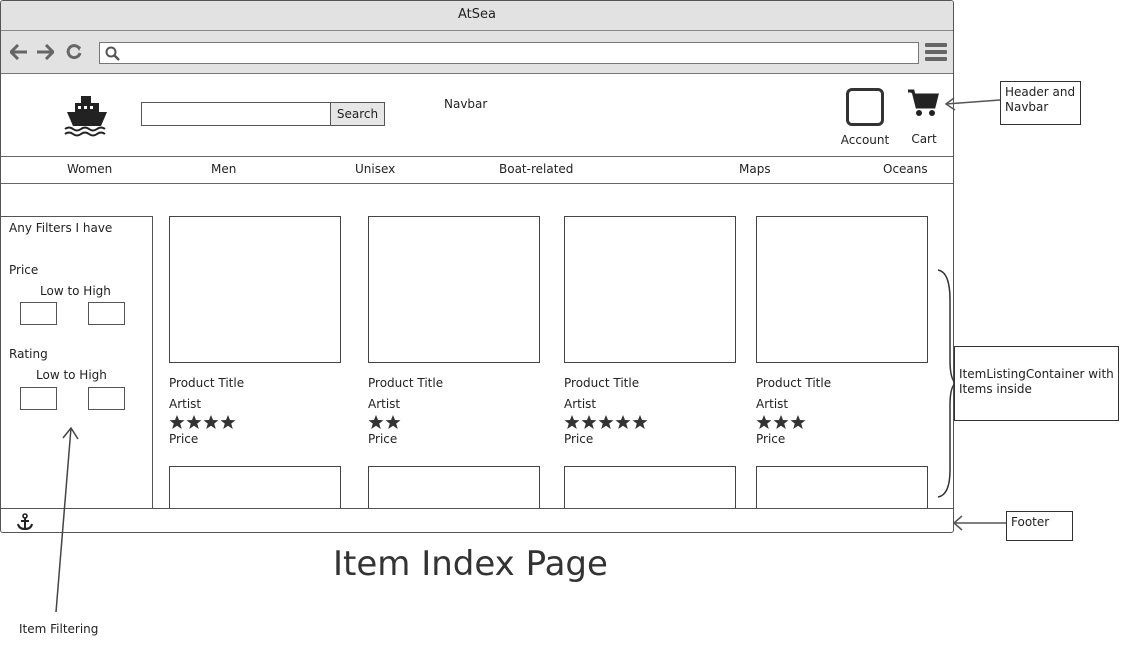  I want to click on footer-note: Footer, so click(1039, 526).